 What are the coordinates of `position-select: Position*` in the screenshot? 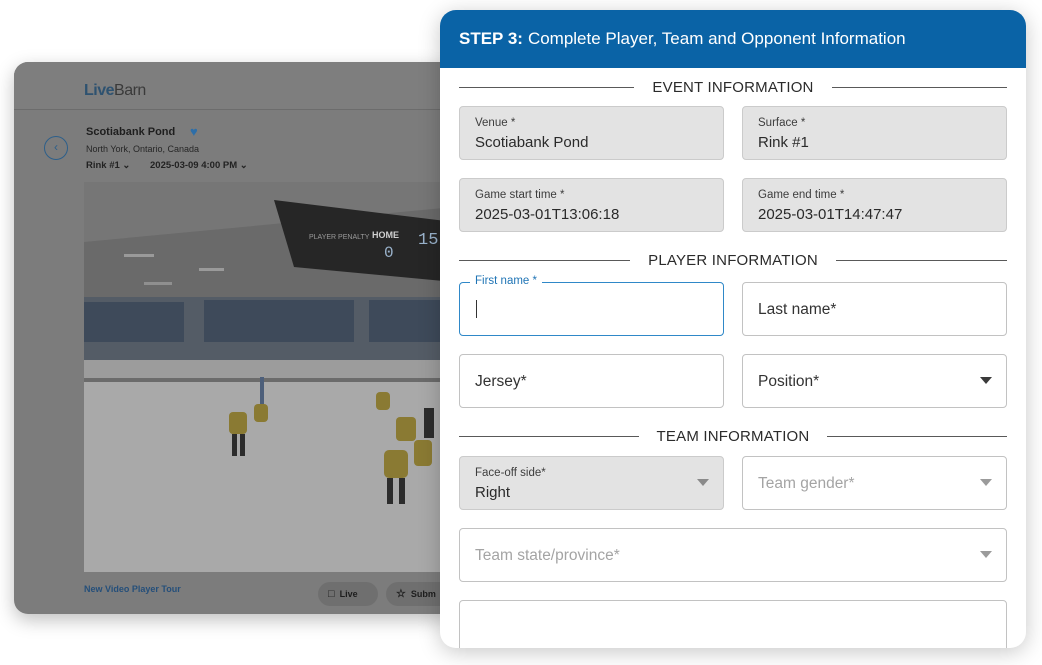 It's located at (874, 381).